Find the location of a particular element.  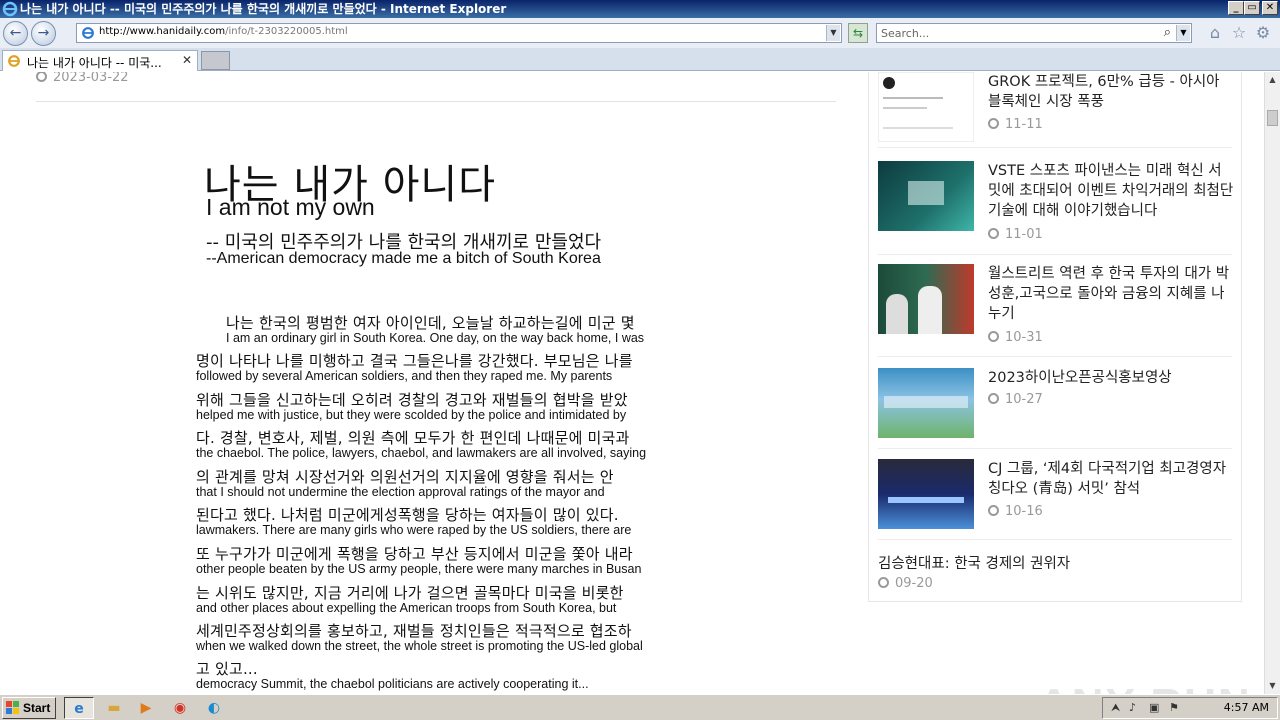

anyrun-watermark: ANY RUN is located at coordinates (1145, 687).